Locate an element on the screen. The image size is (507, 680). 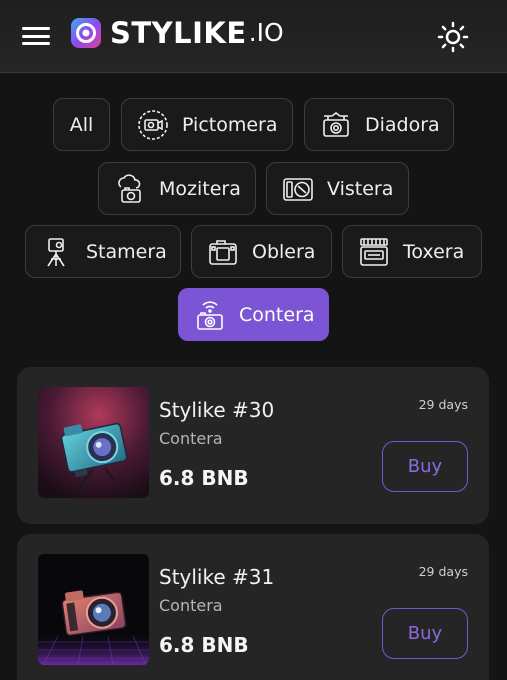
filter-label: All is located at coordinates (81, 124).